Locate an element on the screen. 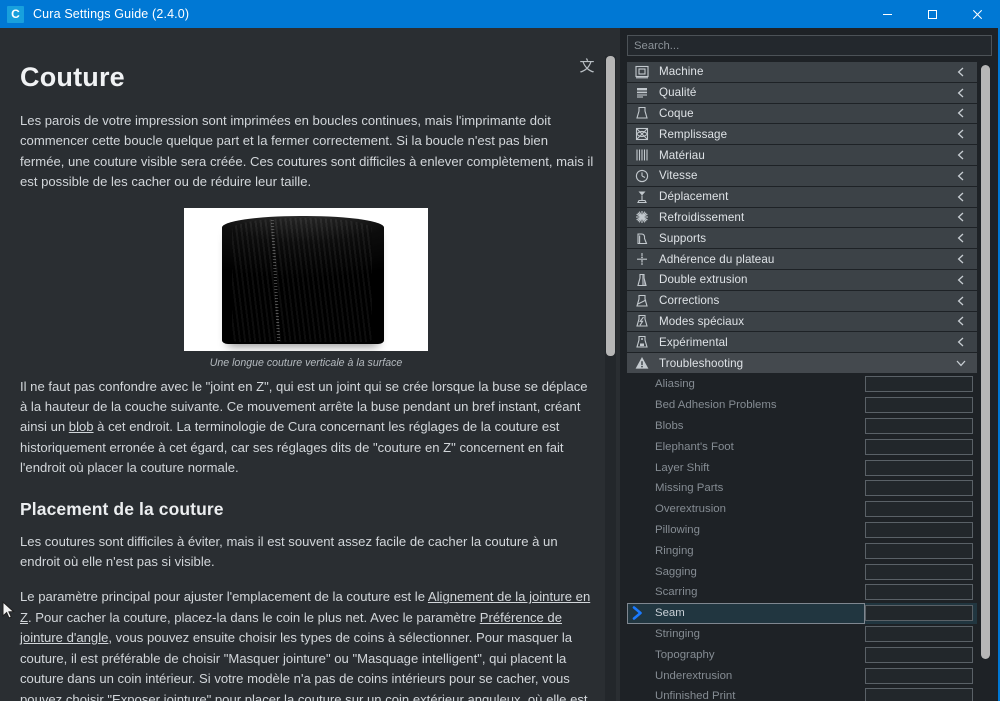 The height and width of the screenshot is (701, 1000). troubleshooting-item-row: Pillowing is located at coordinates (802, 530).